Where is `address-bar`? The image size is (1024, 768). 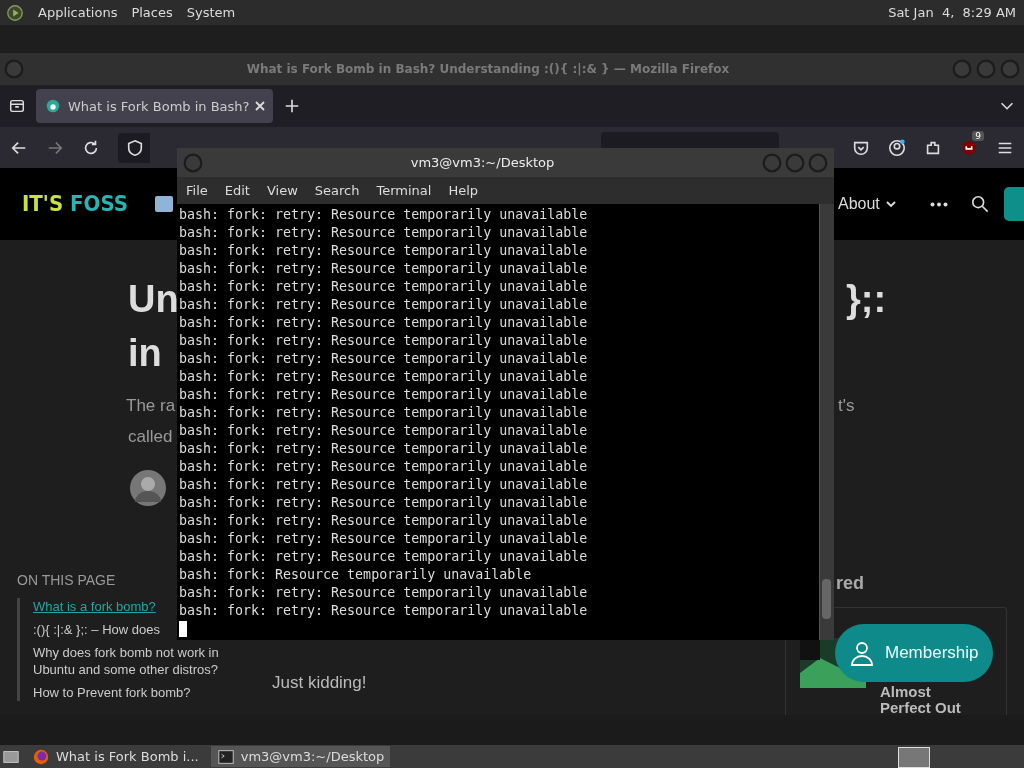 address-bar is located at coordinates (134, 147).